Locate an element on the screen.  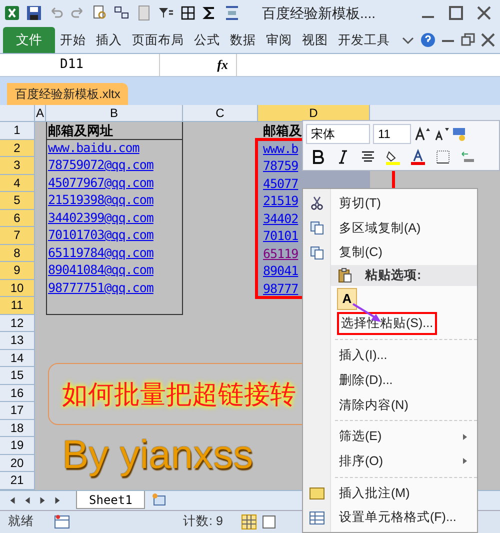
spreadsheet-logo-icon is located at coordinates (12, 13).